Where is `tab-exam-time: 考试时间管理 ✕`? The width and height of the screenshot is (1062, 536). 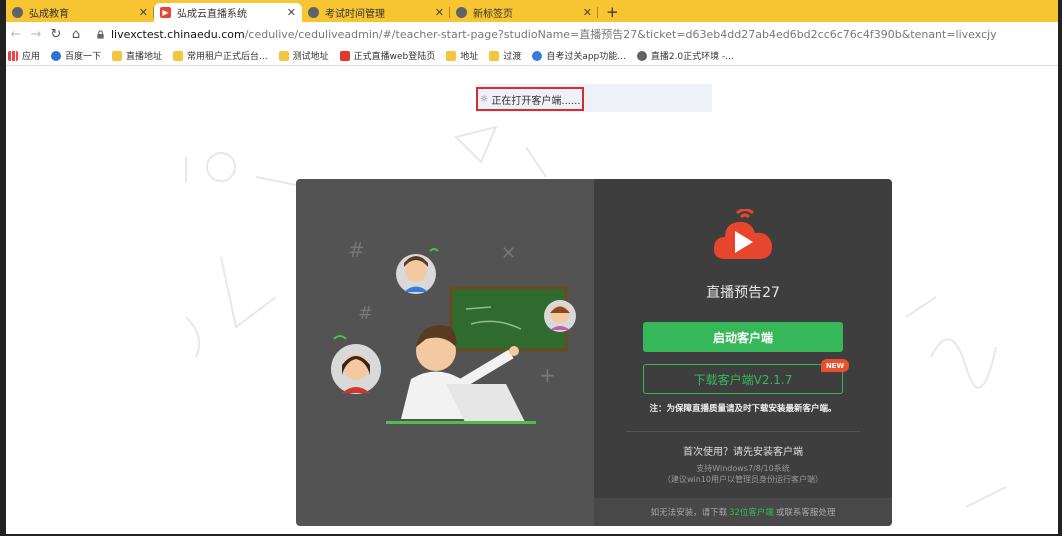
tab-exam-time: 考试时间管理 ✕ is located at coordinates (376, 12).